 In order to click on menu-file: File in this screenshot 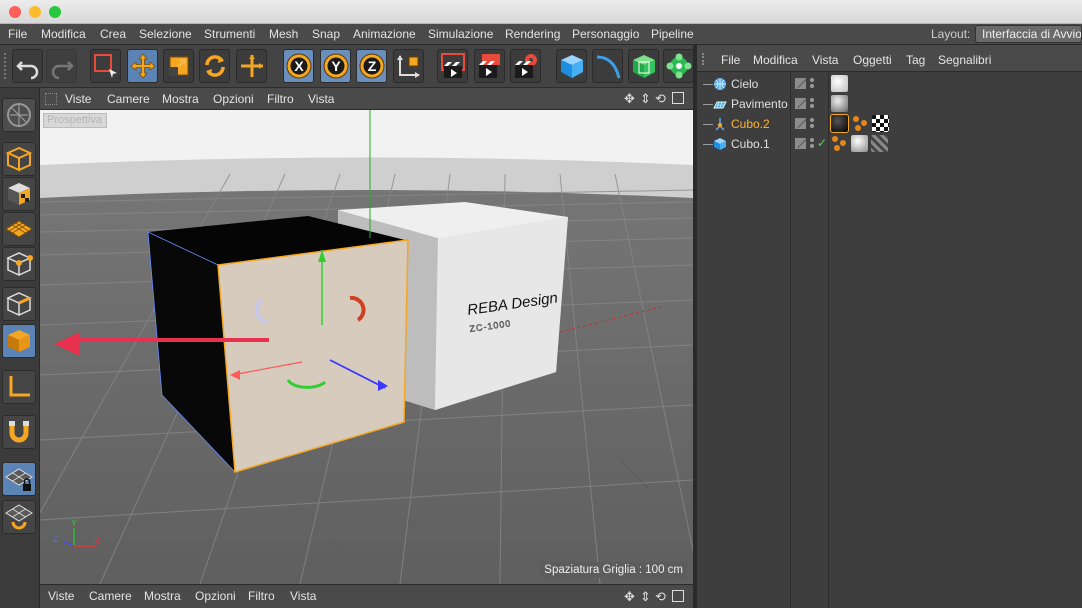, I will do `click(17, 34)`.